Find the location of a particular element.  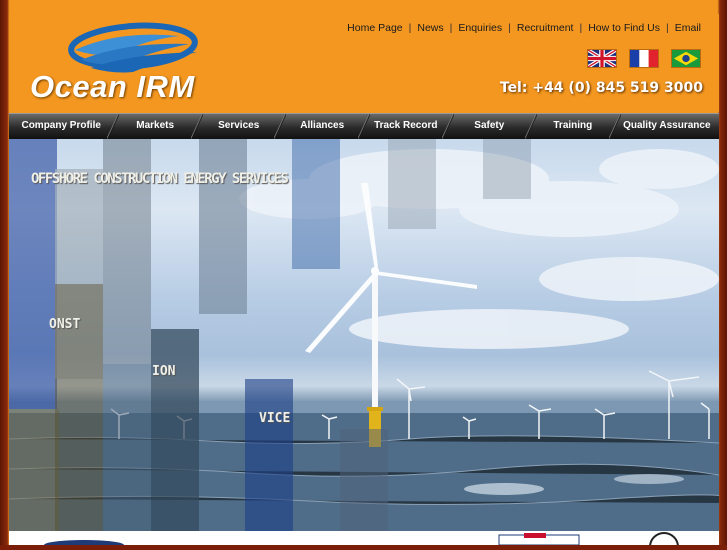

footer-strip is located at coordinates (364, 540).